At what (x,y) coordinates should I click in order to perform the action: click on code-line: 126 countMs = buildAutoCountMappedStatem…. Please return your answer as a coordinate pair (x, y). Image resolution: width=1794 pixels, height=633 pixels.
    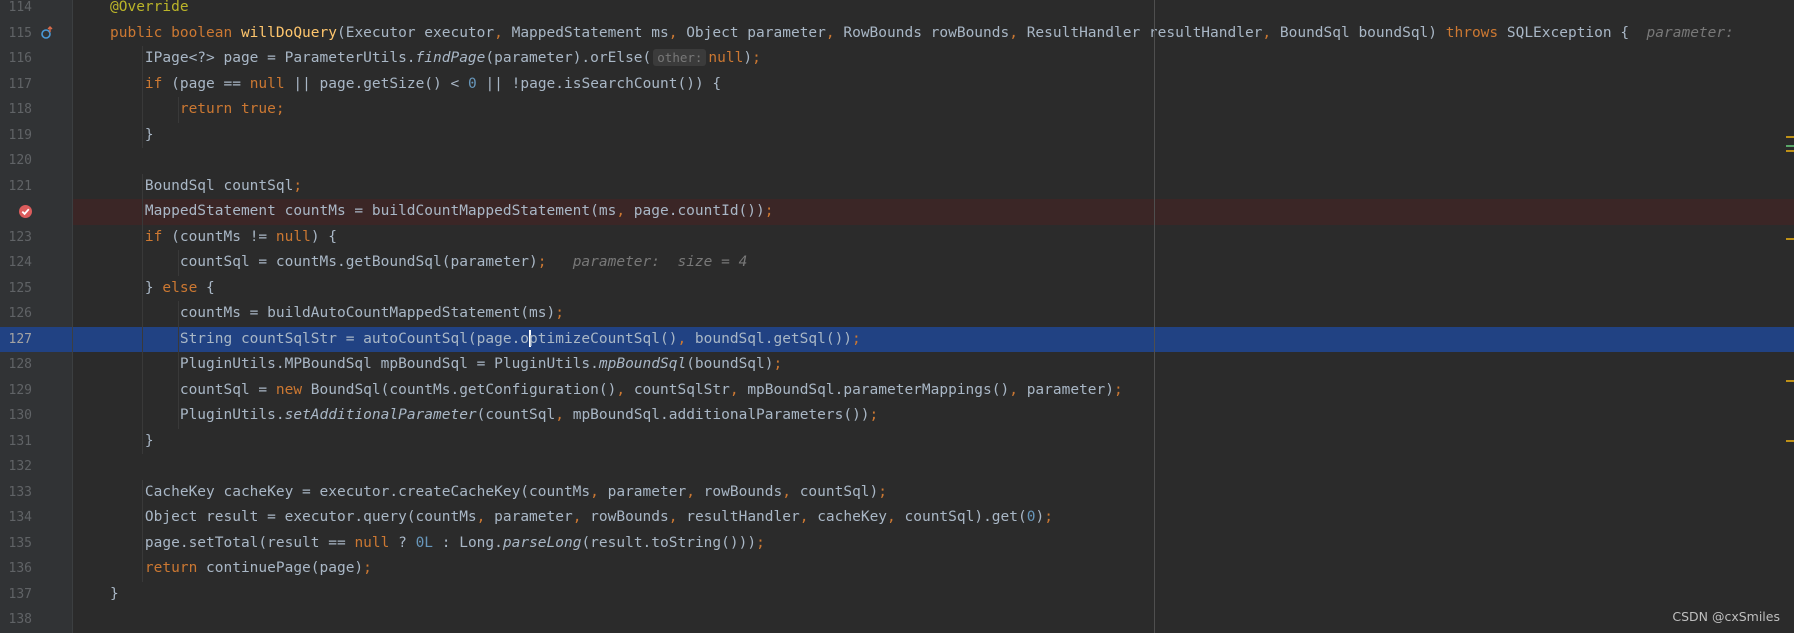
    Looking at the image, I should click on (897, 314).